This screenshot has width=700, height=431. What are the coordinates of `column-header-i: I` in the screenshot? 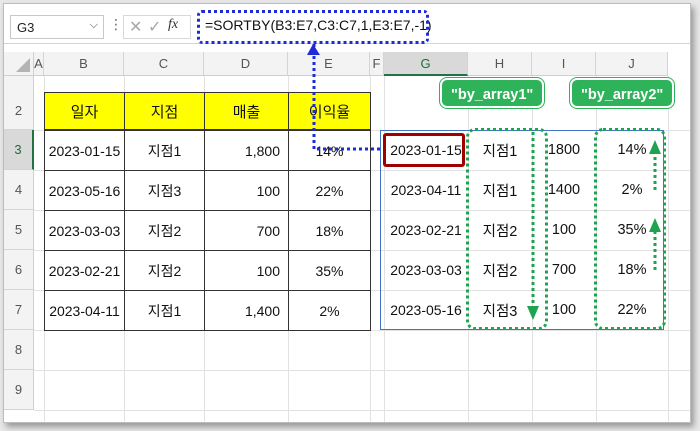 It's located at (564, 64).